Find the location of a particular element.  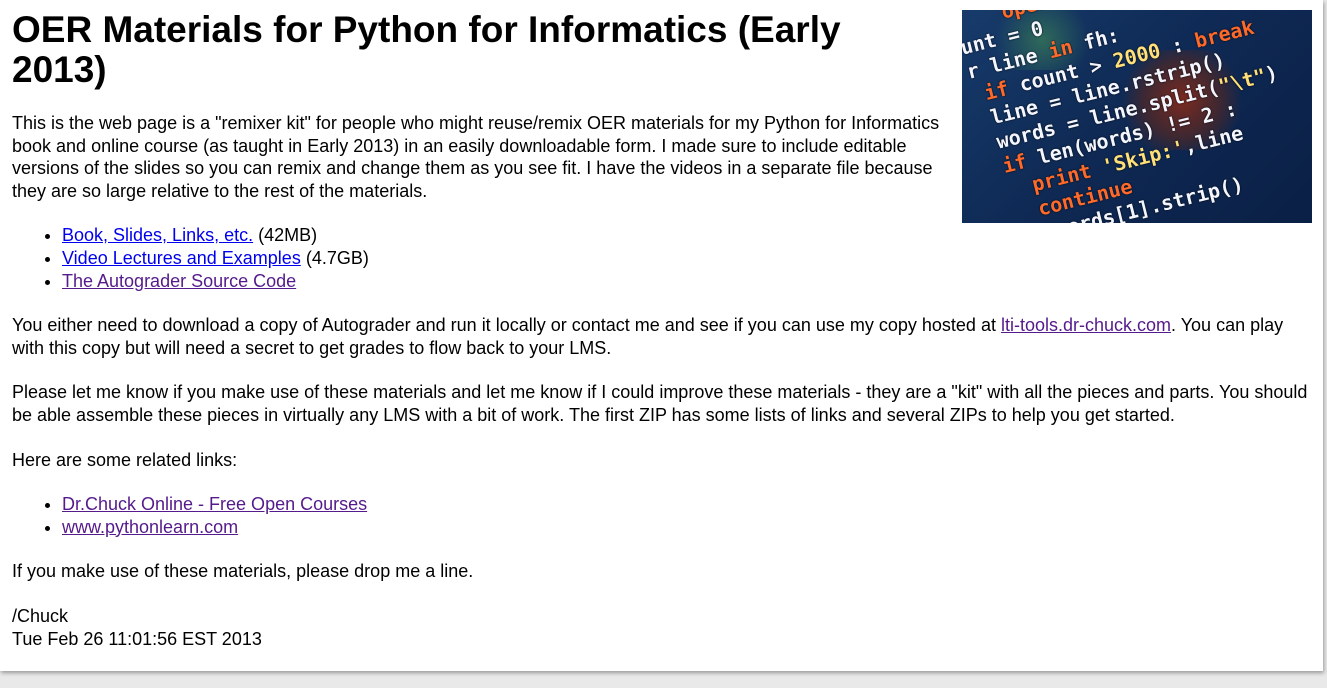

signature: /Chuck is located at coordinates (40, 615).